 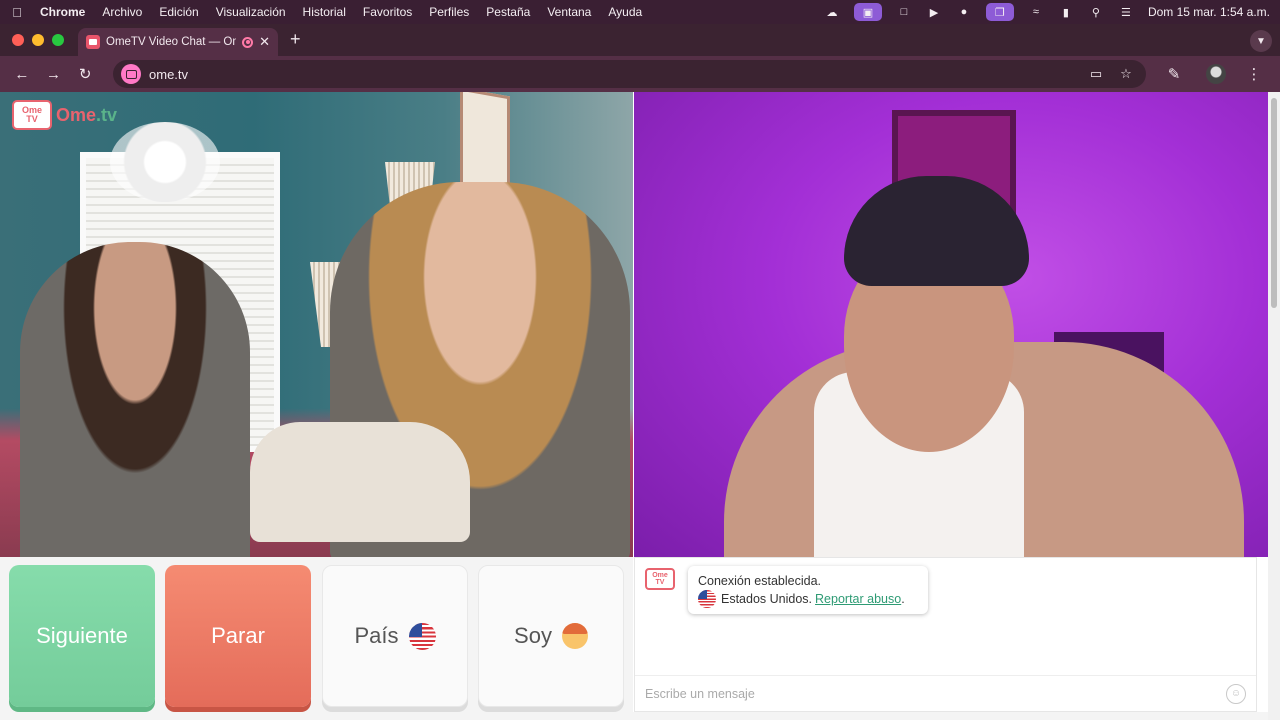 What do you see at coordinates (1209, 12) in the screenshot?
I see `menubar-clock: Dom 15 mar. 1:54 a.m.` at bounding box center [1209, 12].